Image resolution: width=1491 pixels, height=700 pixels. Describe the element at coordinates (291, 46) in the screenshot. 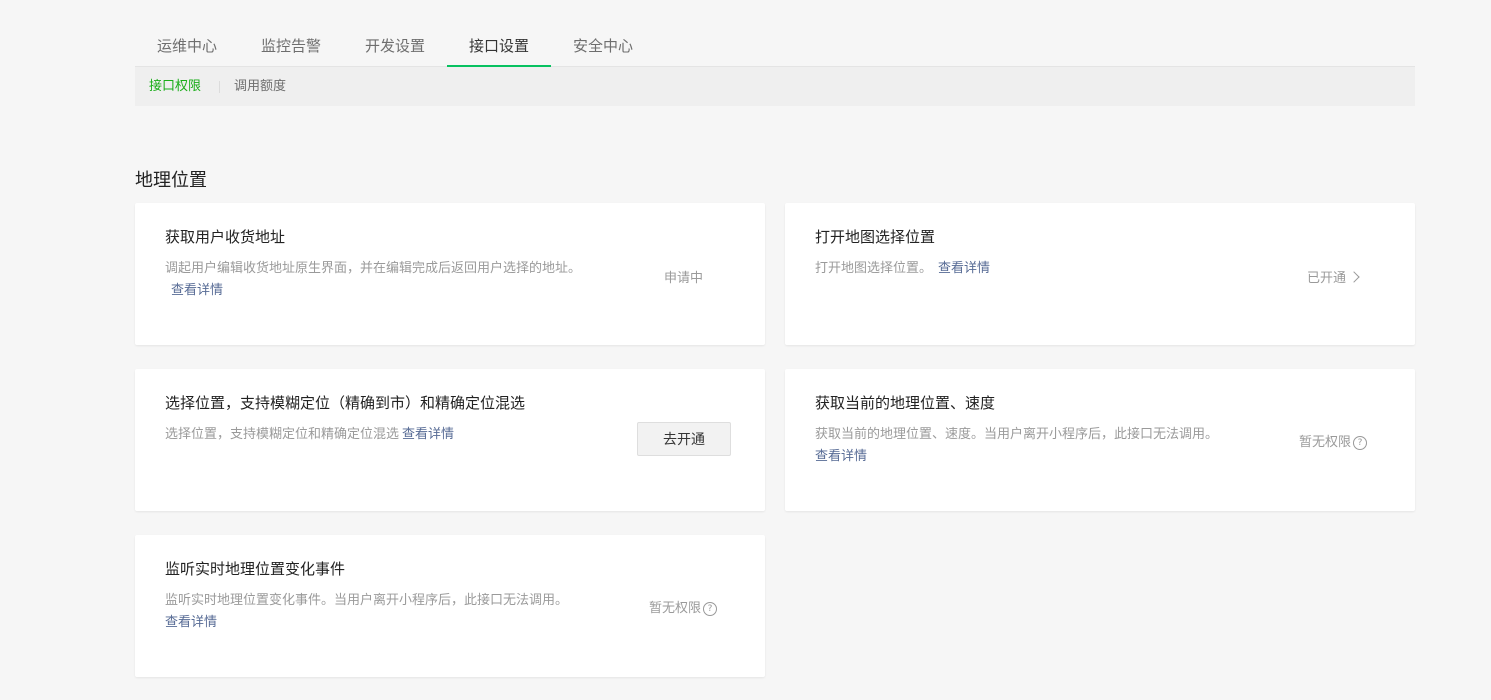

I see `tab-monitoring-alerts: 监控告警` at that location.